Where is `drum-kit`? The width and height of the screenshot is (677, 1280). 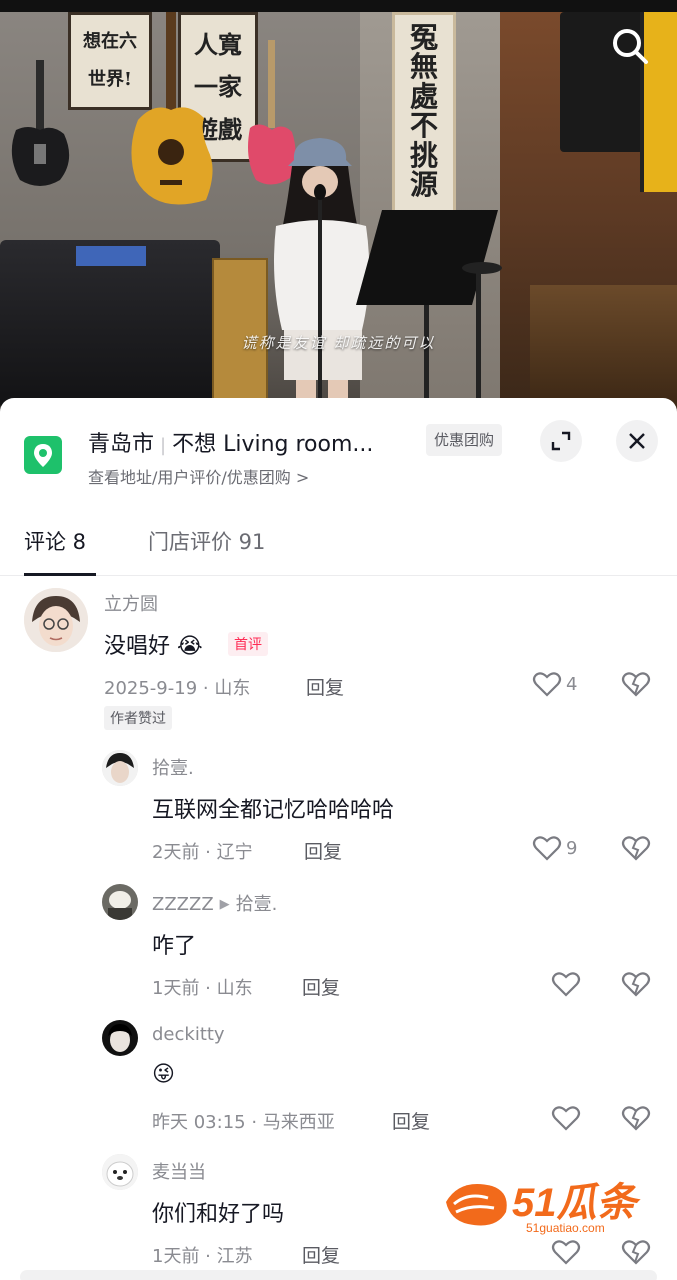 drum-kit is located at coordinates (110, 325).